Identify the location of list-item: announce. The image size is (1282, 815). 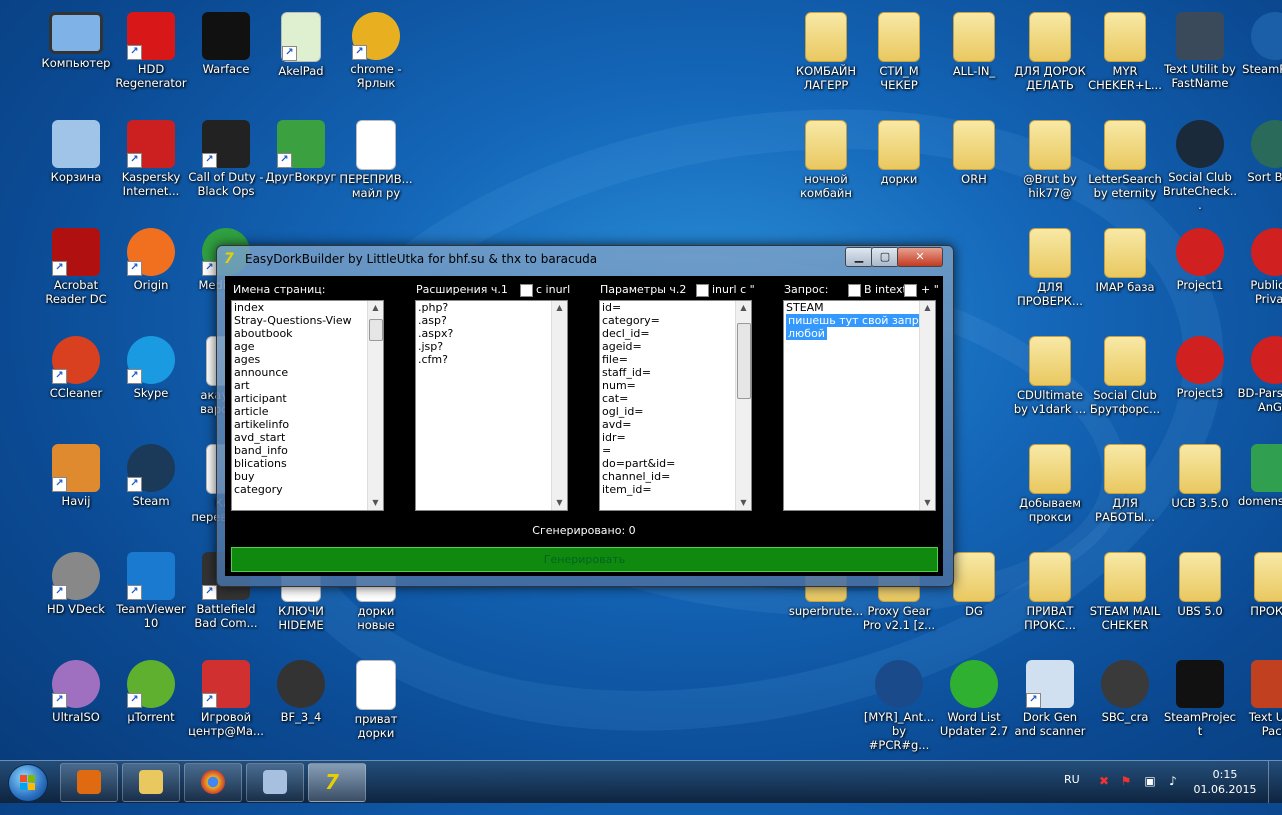
(307, 372).